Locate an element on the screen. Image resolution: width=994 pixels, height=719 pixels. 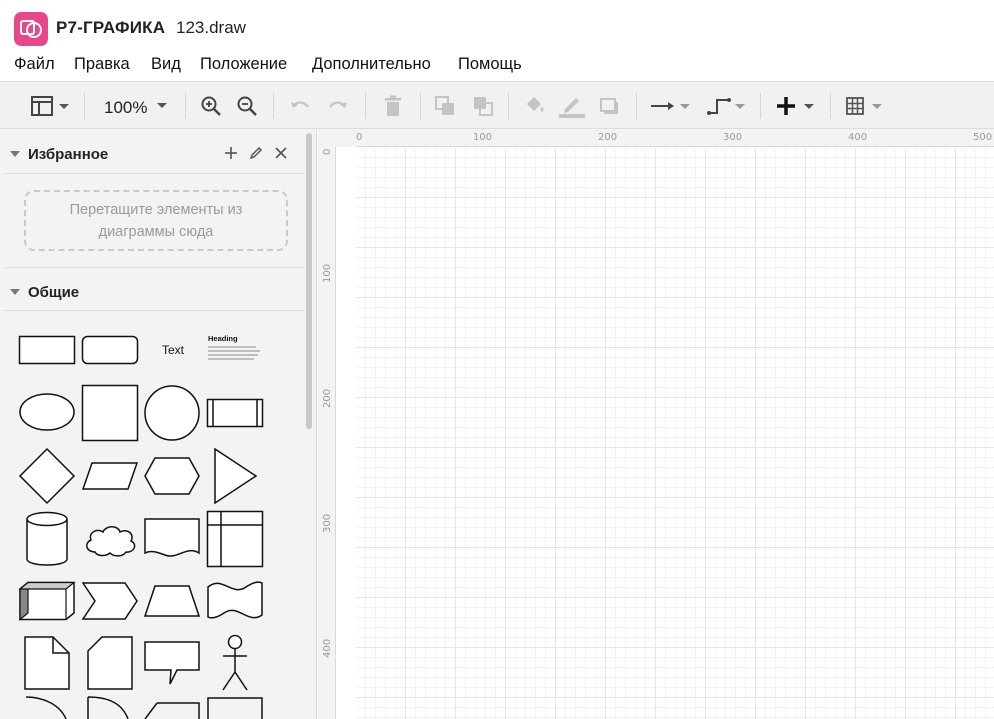
app-logo-icon is located at coordinates (31, 29).